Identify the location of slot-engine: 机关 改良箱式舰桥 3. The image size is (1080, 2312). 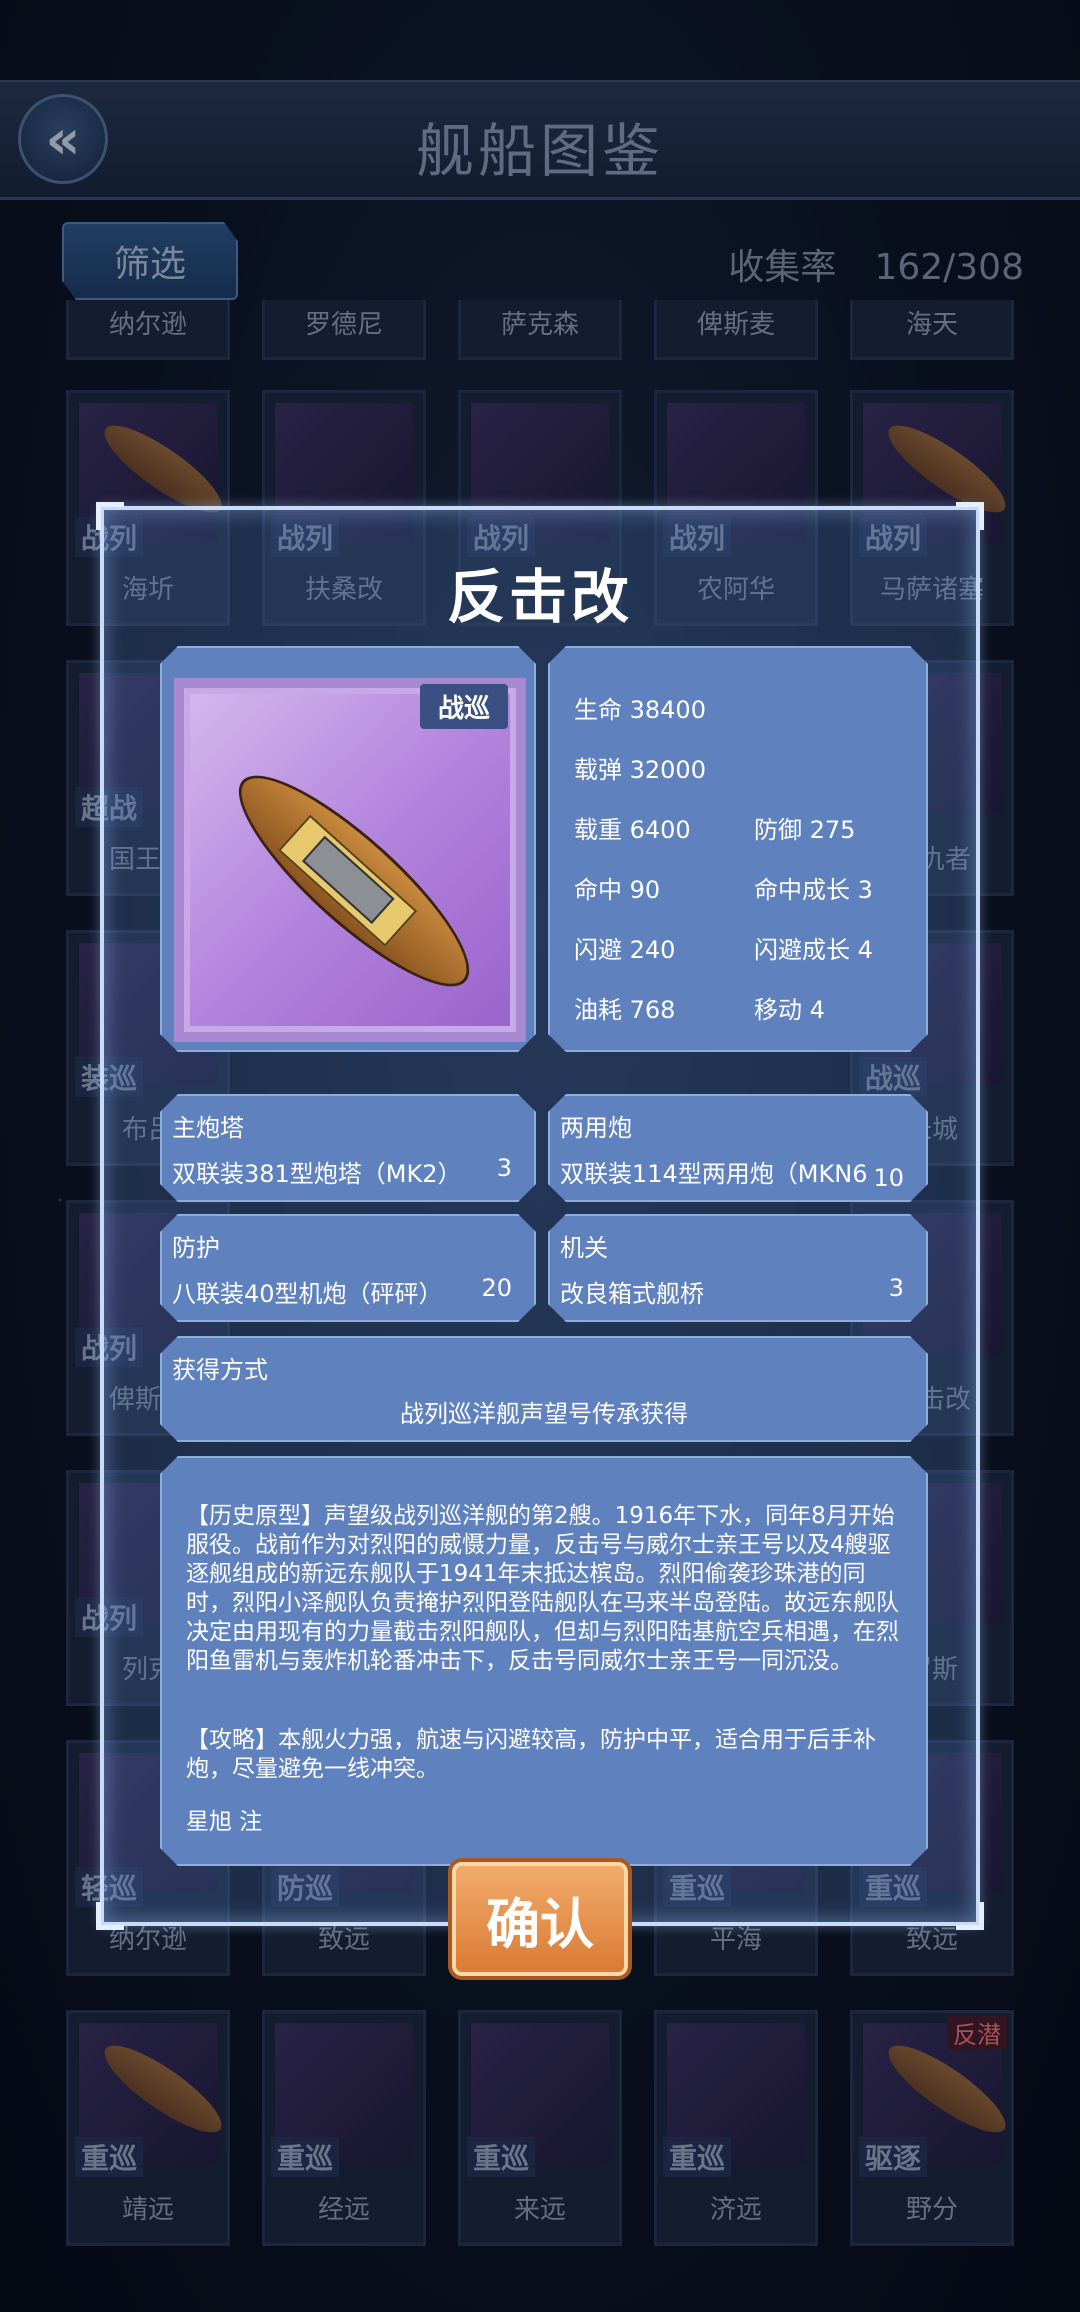
(738, 1268).